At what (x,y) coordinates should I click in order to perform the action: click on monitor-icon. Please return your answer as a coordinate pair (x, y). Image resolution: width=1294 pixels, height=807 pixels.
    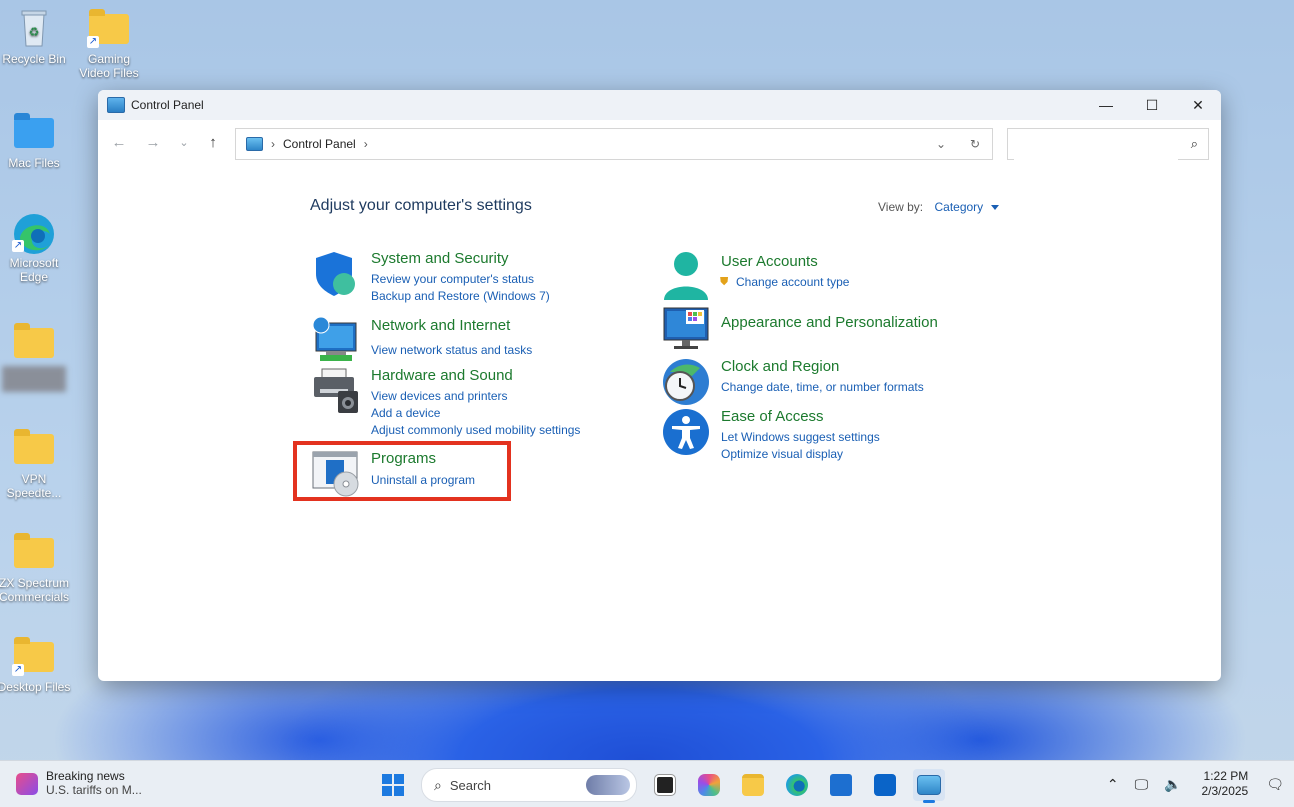
    Looking at the image, I should click on (686, 330).